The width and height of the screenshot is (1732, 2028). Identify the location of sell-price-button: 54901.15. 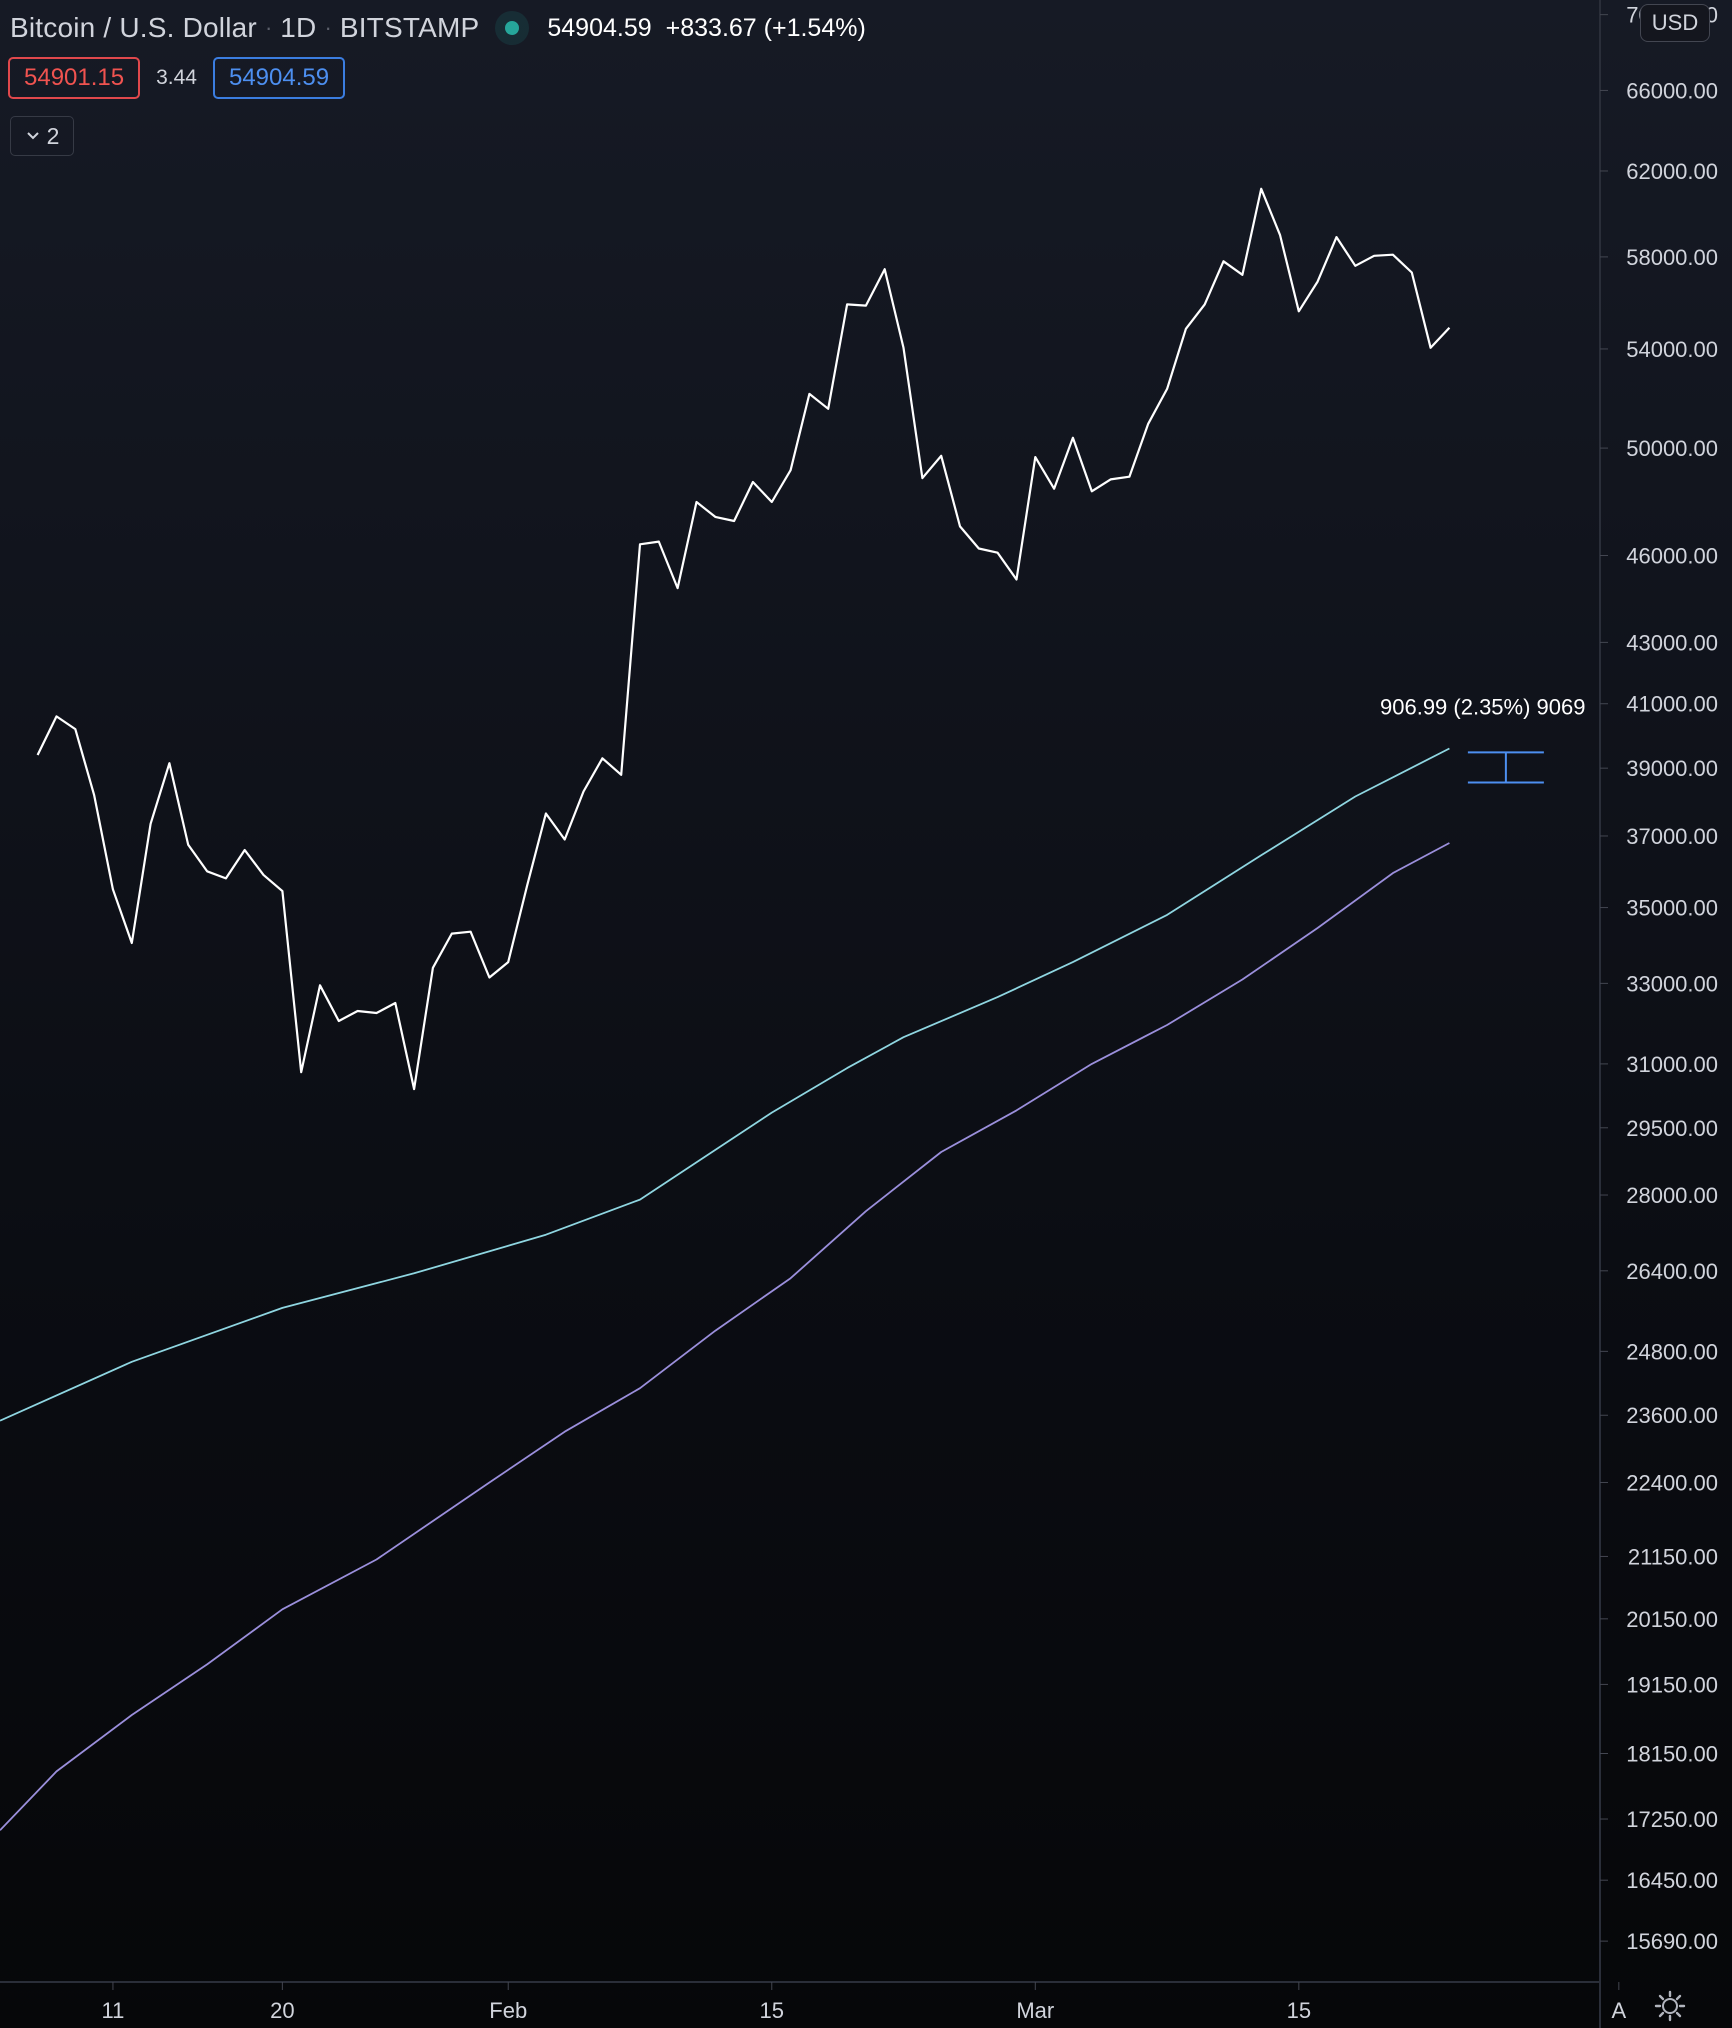
(74, 78).